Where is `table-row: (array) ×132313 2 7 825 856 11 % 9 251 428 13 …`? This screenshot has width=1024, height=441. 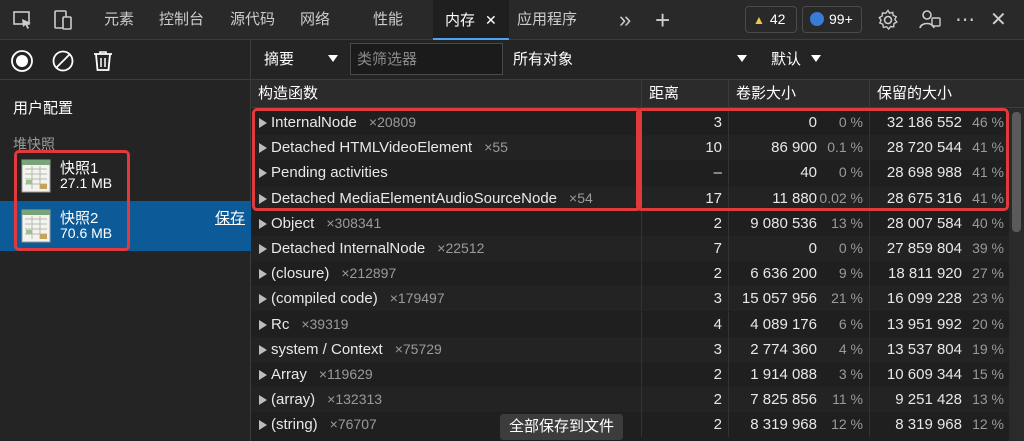 table-row: (array) ×132313 2 7 825 856 11 % 9 251 428 13 … is located at coordinates (637, 400).